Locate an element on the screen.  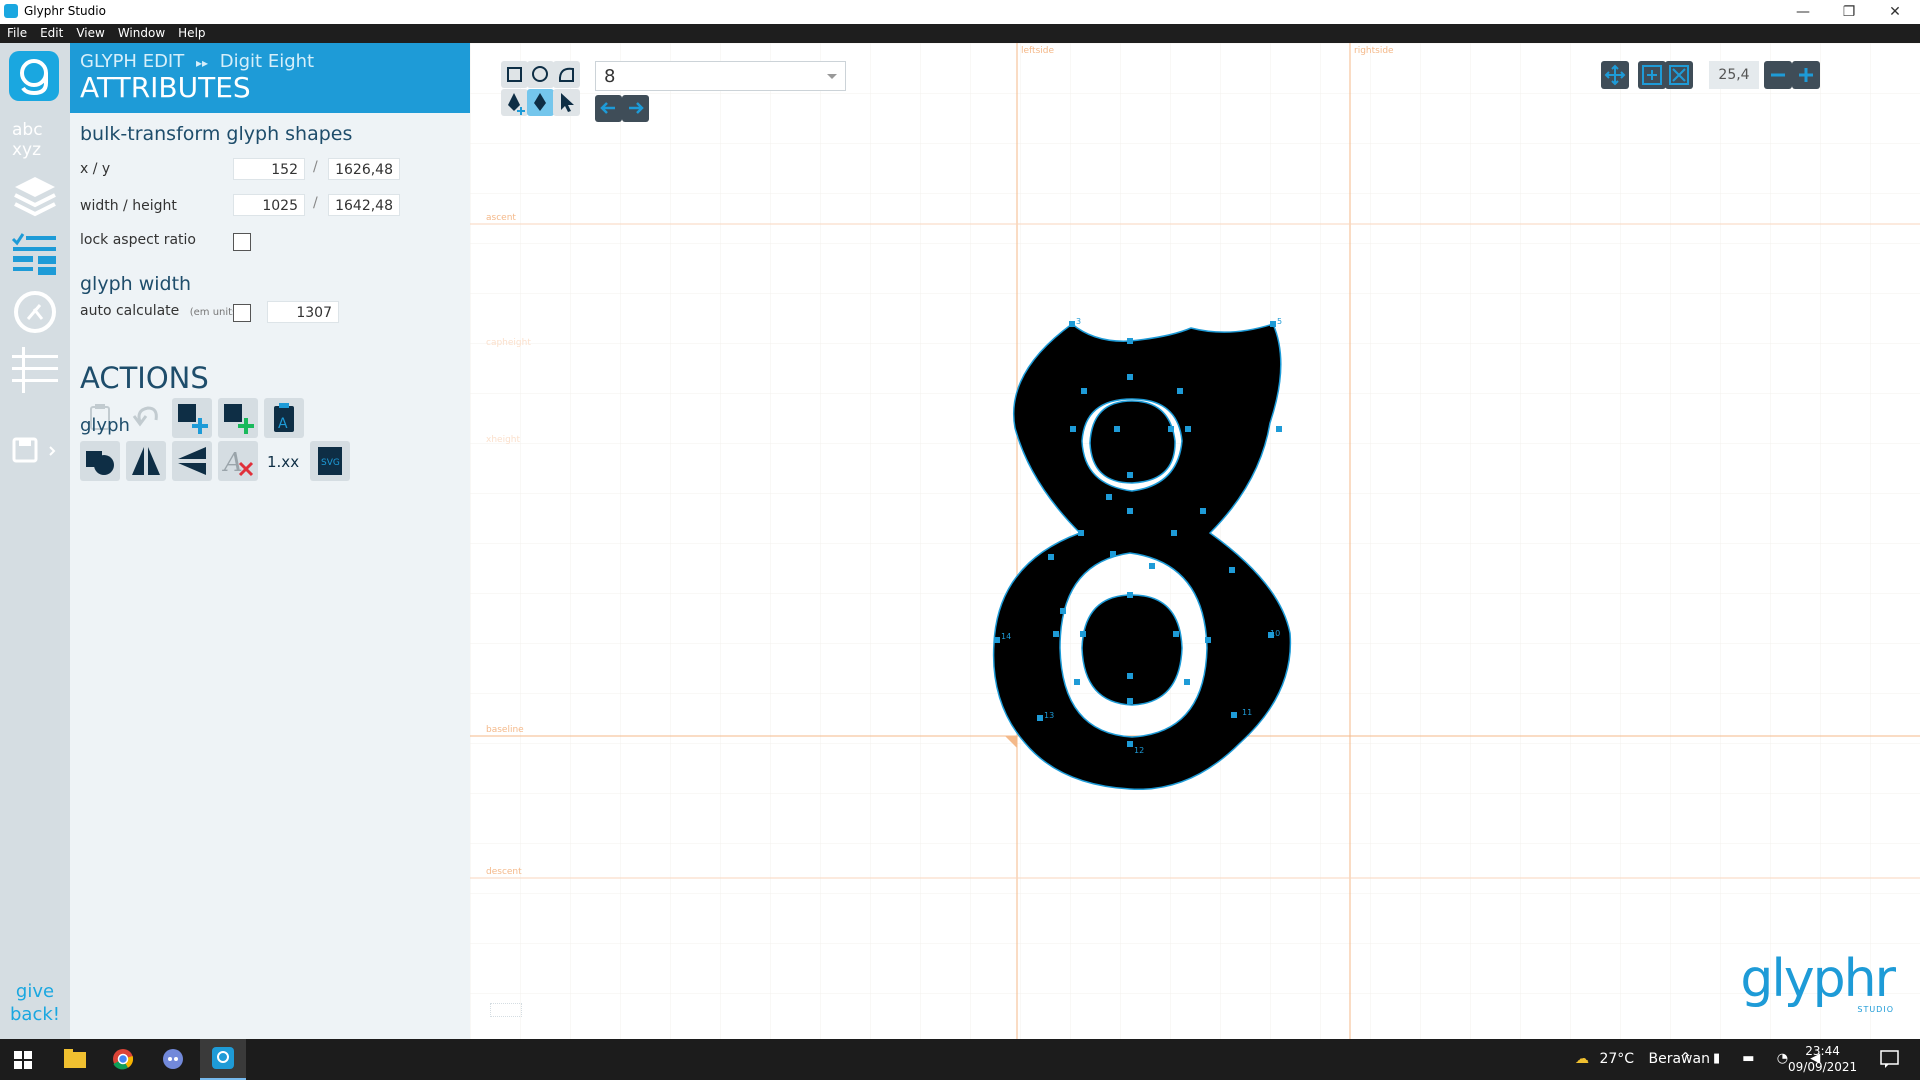
svg-text: xyz is located at coordinates (26, 150).